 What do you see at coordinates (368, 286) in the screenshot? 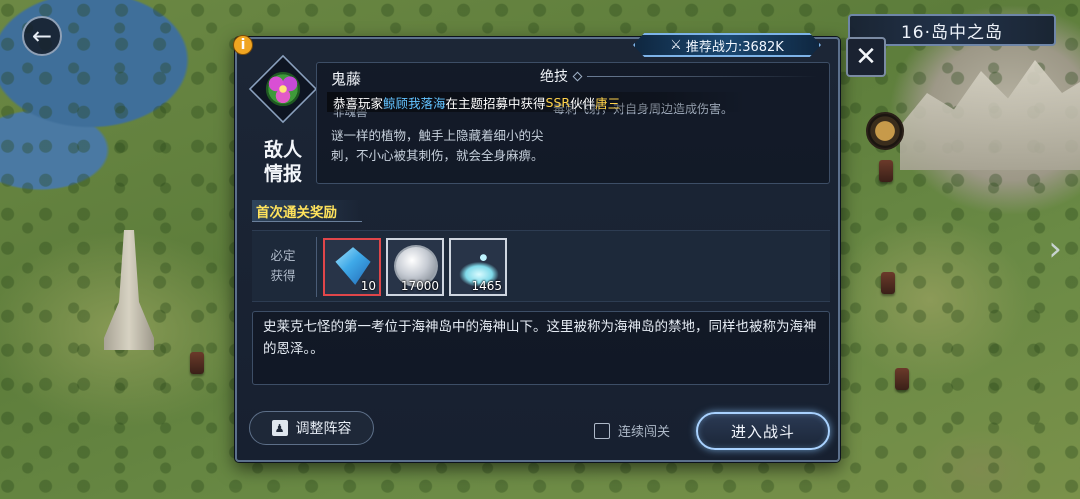
I see `reward-quantity: 10` at bounding box center [368, 286].